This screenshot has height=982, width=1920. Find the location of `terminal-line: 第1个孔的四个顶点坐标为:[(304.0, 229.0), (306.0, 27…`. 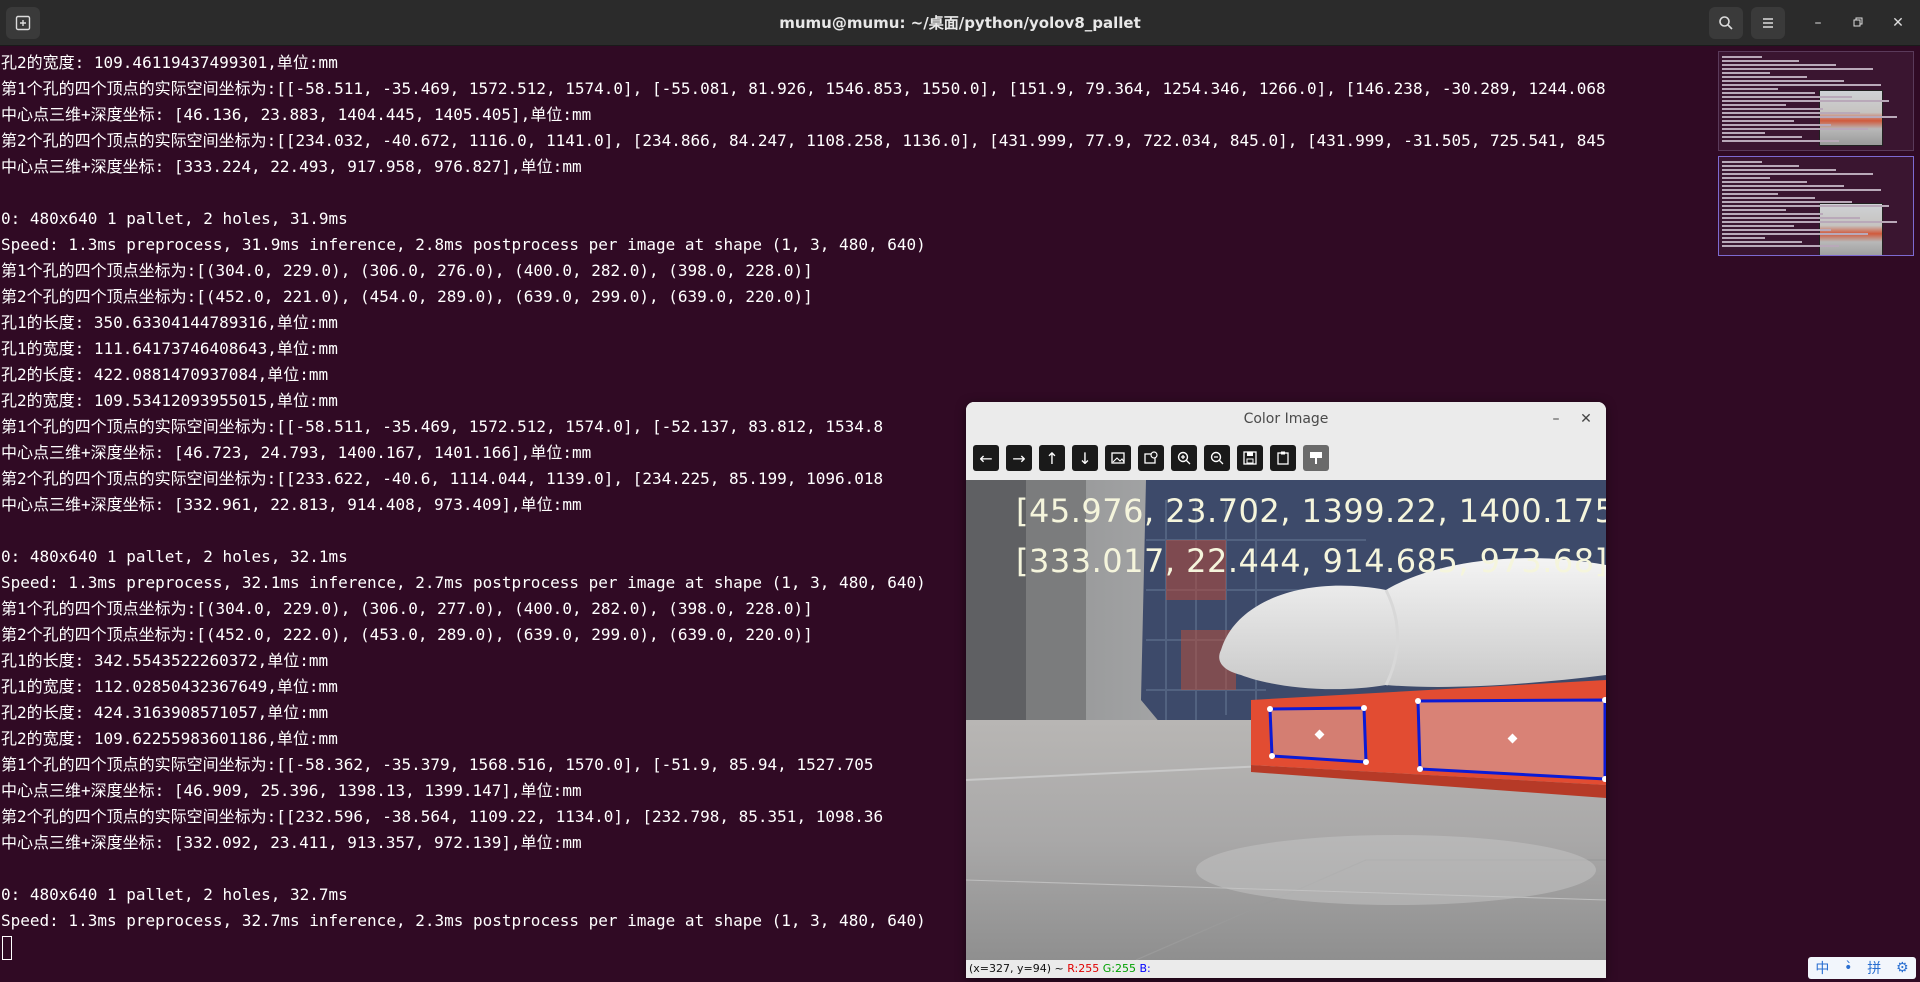

terminal-line: 第1个孔的四个顶点坐标为:[(304.0, 229.0), (306.0, 27… is located at coordinates (407, 270).